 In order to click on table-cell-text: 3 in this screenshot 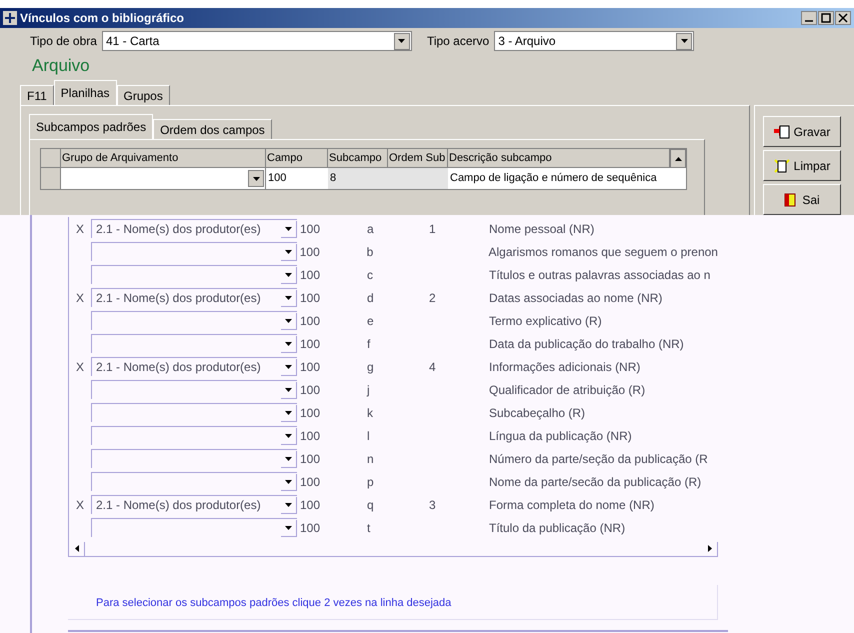, I will do `click(433, 505)`.